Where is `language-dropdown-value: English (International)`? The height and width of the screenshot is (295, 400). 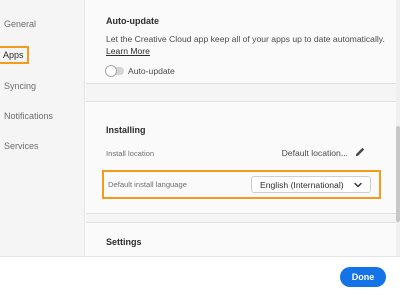
language-dropdown-value: English (International) is located at coordinates (302, 185).